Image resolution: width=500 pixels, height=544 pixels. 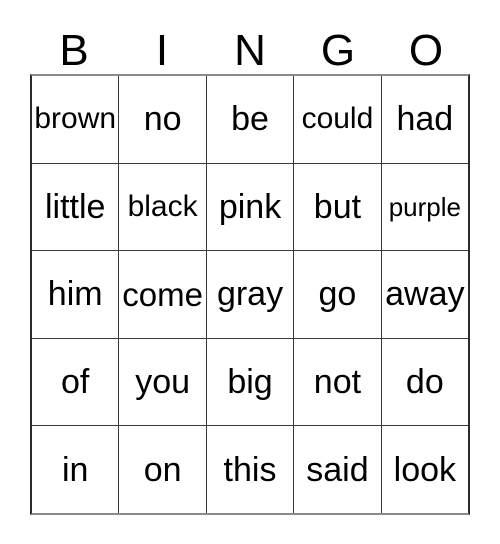 I want to click on bingo-cell-label: black, so click(x=162, y=206).